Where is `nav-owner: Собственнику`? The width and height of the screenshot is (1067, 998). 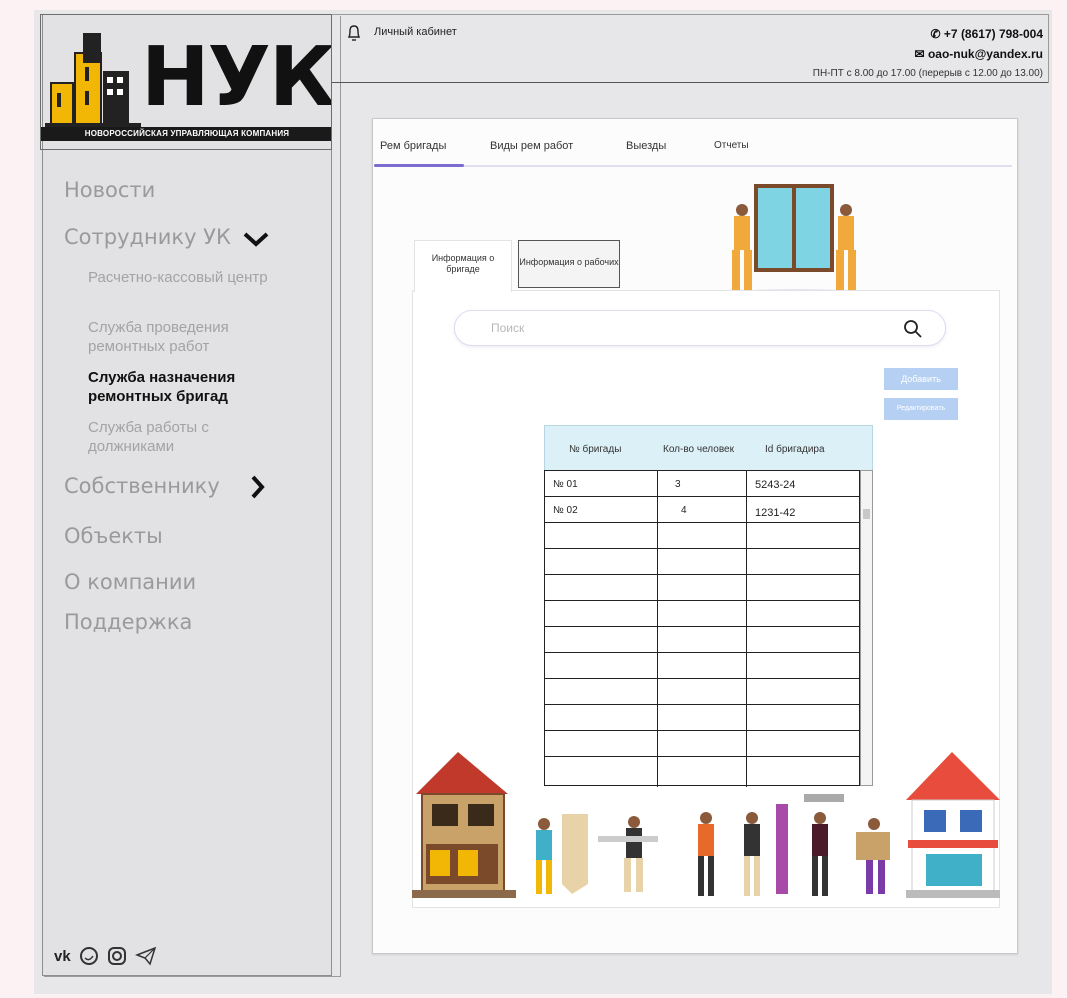
nav-owner: Собственнику is located at coordinates (142, 486).